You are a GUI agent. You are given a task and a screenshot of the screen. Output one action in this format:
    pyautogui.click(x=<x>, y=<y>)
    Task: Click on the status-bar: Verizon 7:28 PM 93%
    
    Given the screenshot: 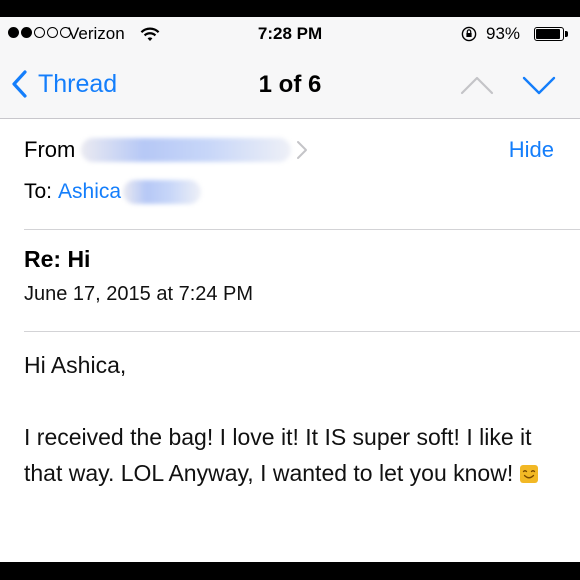 What is the action you would take?
    pyautogui.click(x=290, y=34)
    